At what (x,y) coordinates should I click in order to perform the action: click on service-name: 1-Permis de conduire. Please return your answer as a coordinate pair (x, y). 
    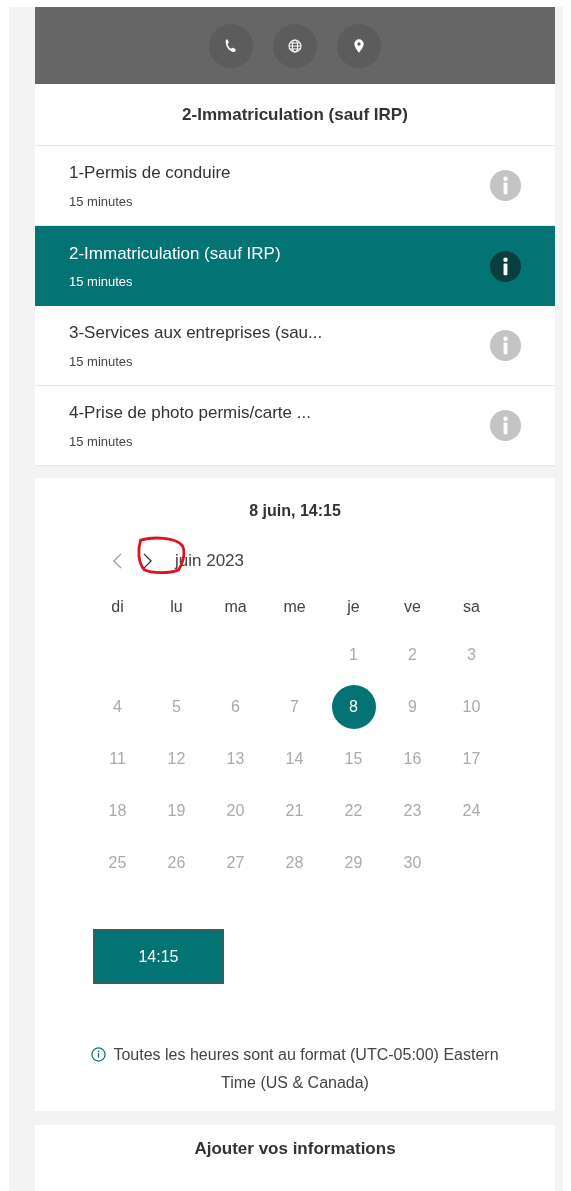
    Looking at the image, I should click on (150, 173).